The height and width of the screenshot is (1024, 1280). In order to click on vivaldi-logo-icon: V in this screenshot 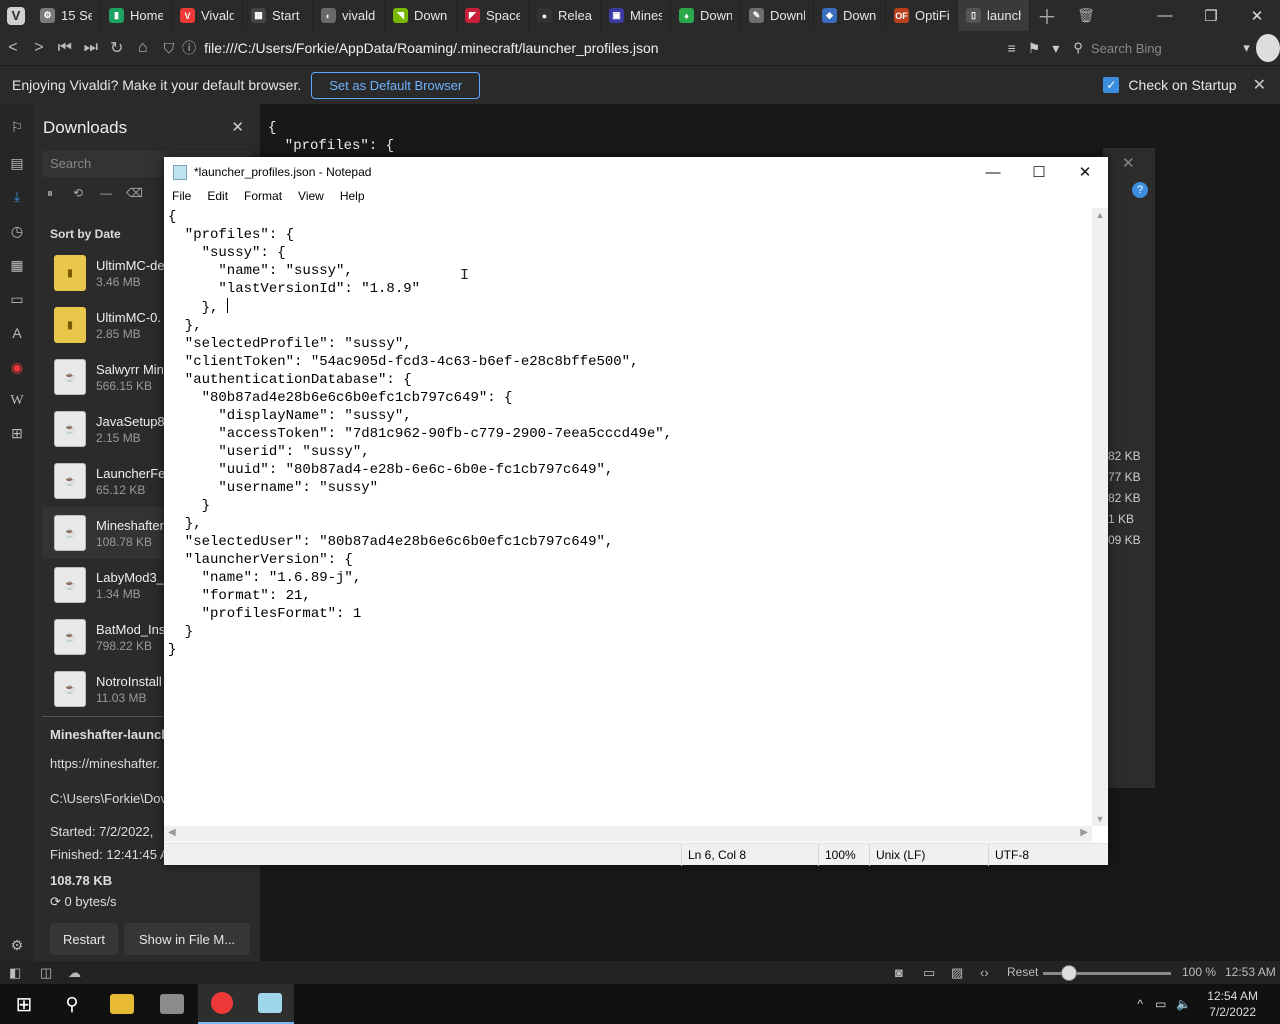, I will do `click(16, 15)`.